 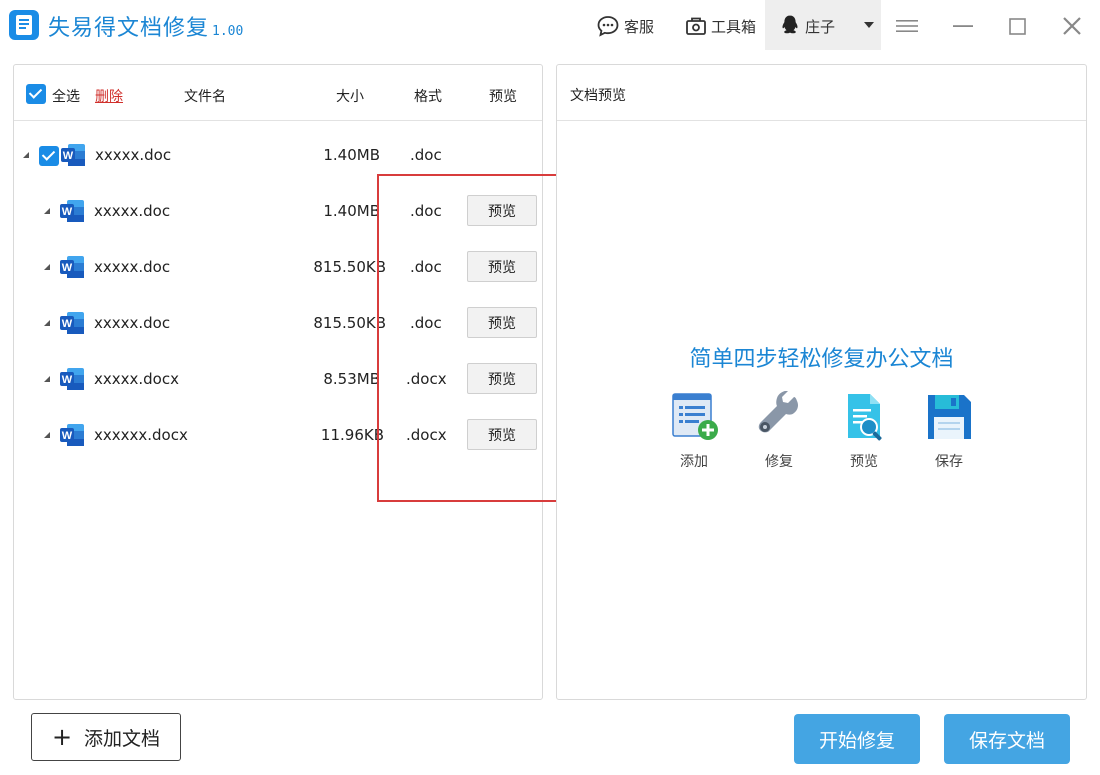 What do you see at coordinates (779, 462) in the screenshot?
I see `step-repair-label: 修复` at bounding box center [779, 462].